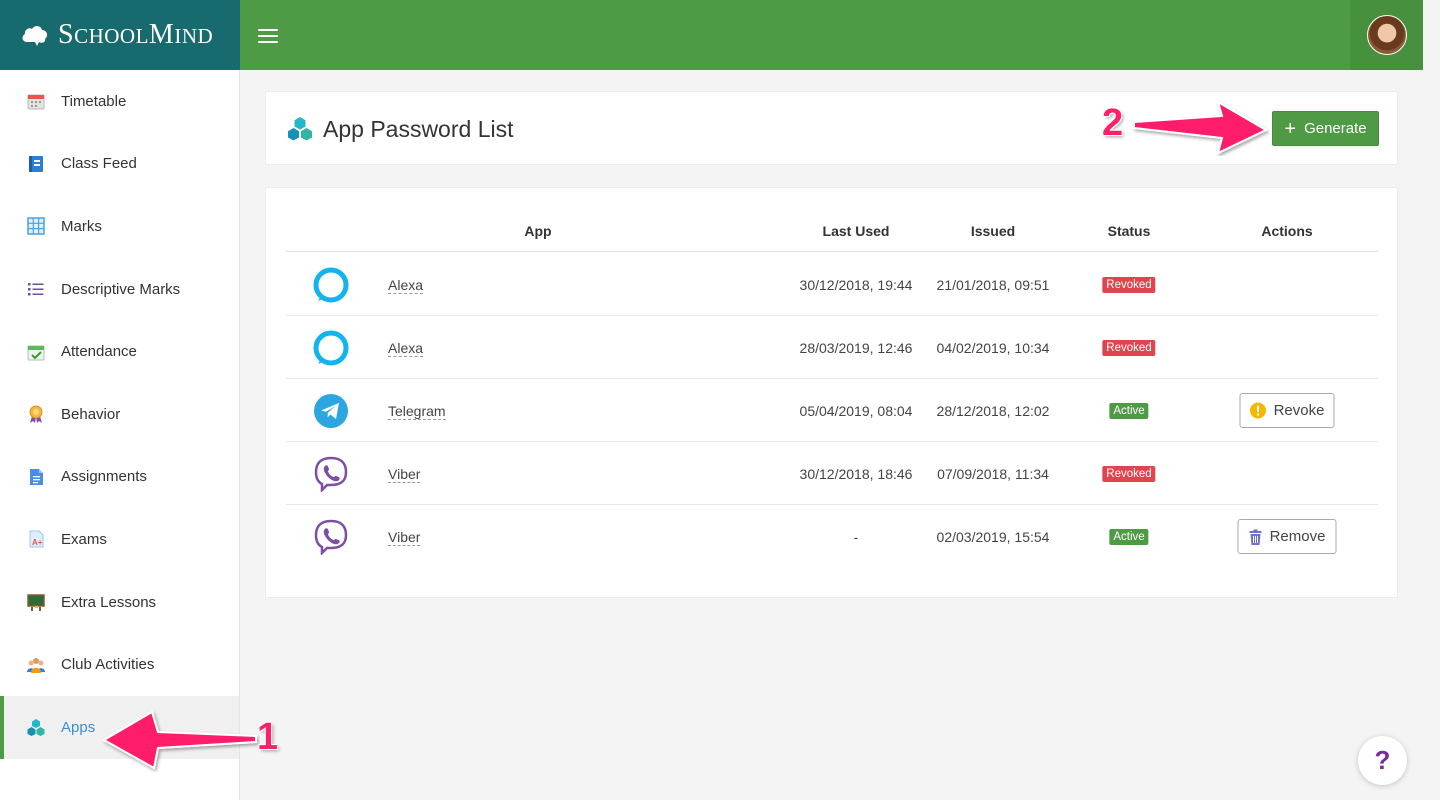 The image size is (1440, 800). I want to click on cloud-brain-icon, so click(35, 36).